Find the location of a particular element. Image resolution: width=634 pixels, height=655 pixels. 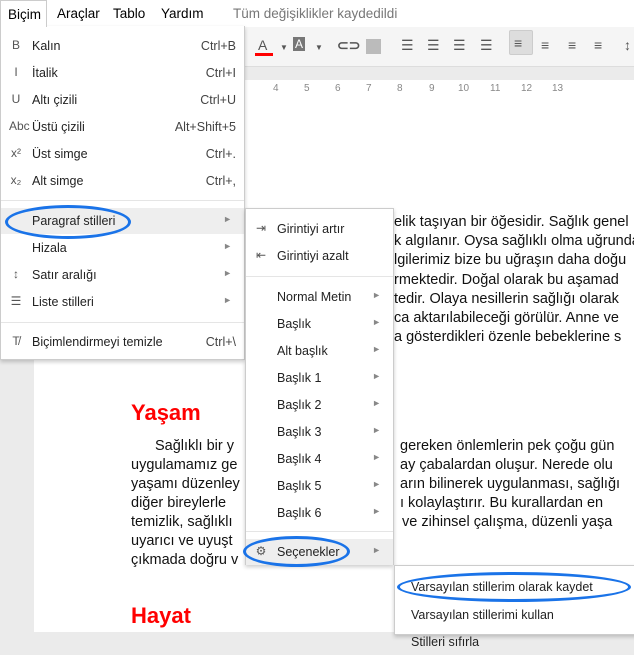

link-icon: ⊂⊃ is located at coordinates (348, 45).